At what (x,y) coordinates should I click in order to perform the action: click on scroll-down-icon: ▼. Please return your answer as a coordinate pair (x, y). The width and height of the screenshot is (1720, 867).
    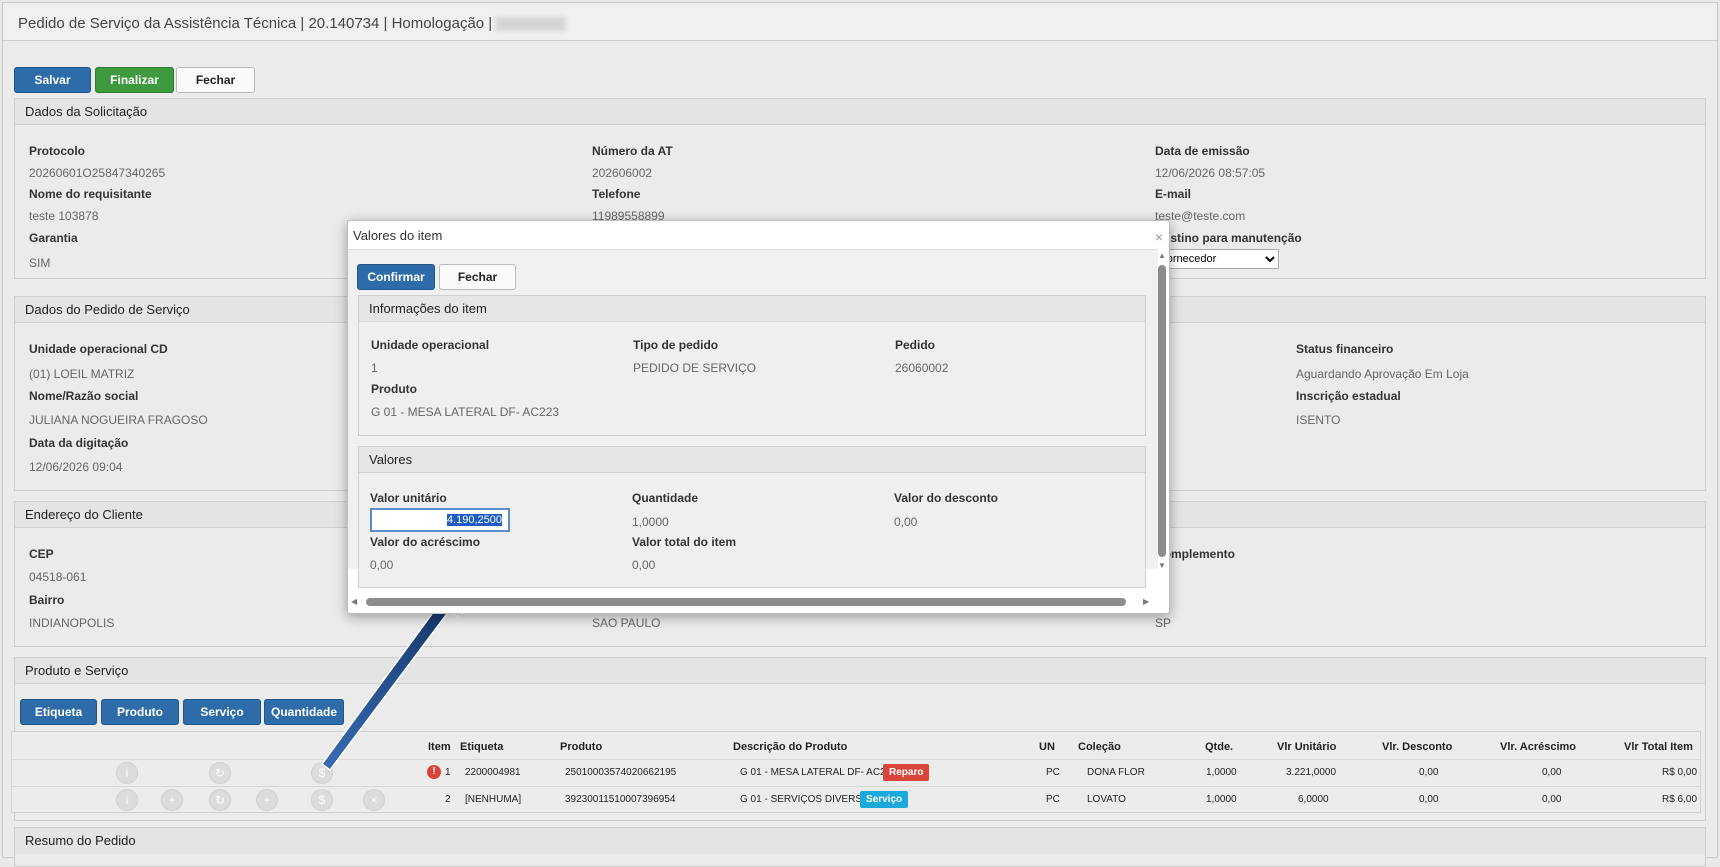
    Looking at the image, I should click on (1162, 565).